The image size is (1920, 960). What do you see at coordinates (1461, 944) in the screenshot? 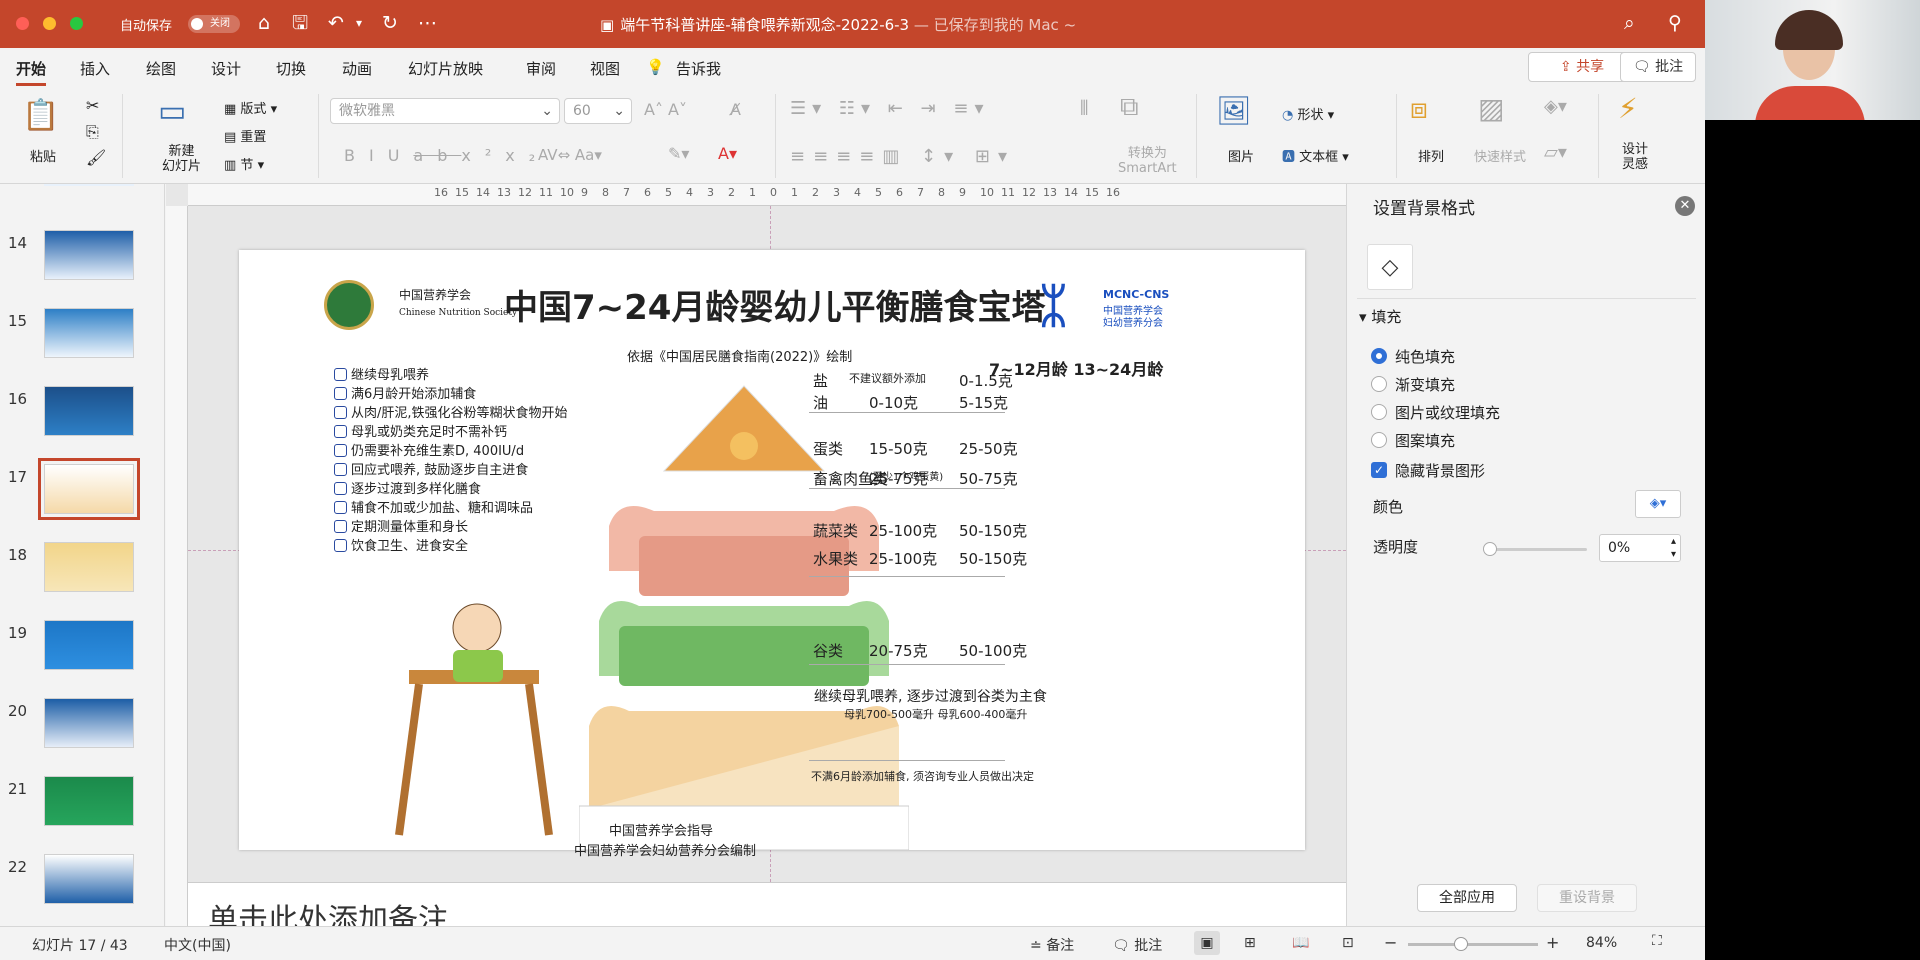
I see `zoom-slider-thumb` at bounding box center [1461, 944].